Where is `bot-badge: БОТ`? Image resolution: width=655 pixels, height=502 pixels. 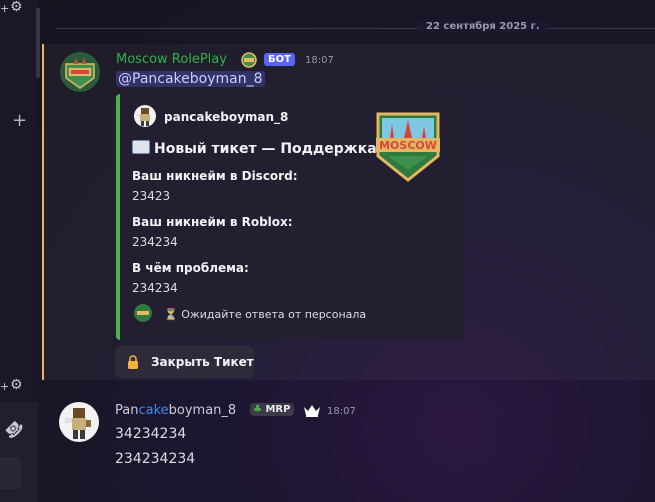
bot-badge: БОТ is located at coordinates (279, 59).